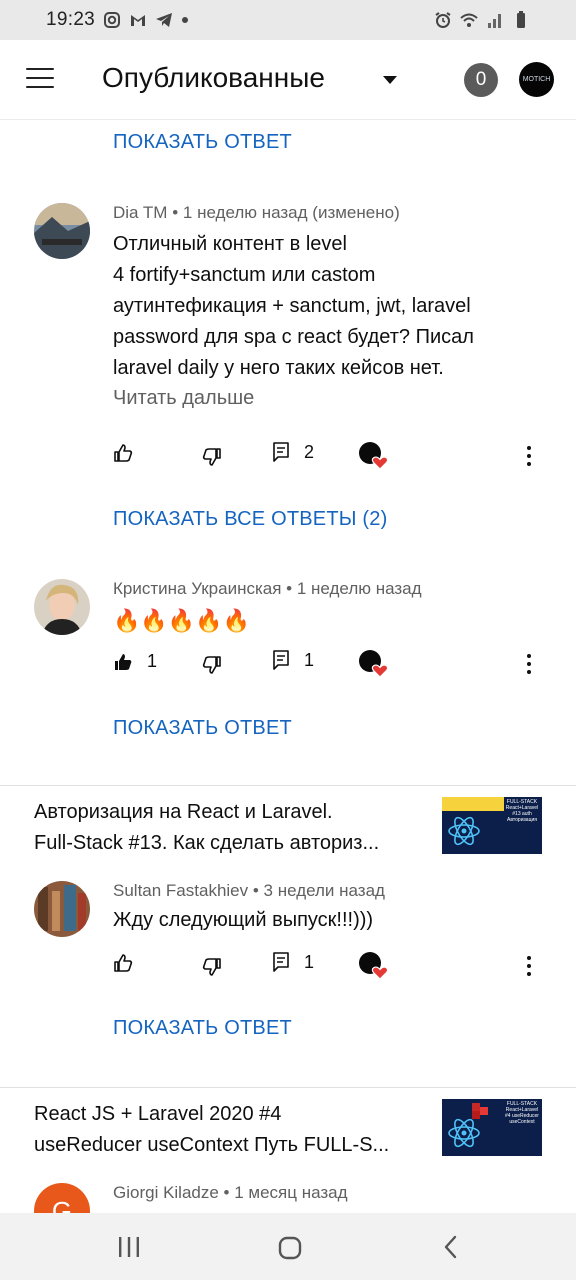 The height and width of the screenshot is (1280, 576). I want to click on recent-apps-button, so click(129, 1249).